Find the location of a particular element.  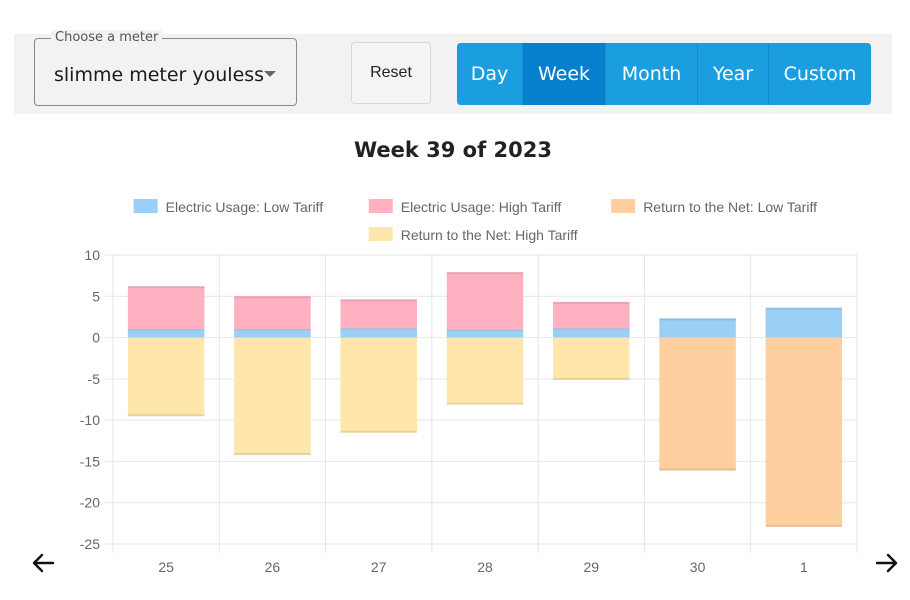

x-tick-label: 26 is located at coordinates (273, 567).